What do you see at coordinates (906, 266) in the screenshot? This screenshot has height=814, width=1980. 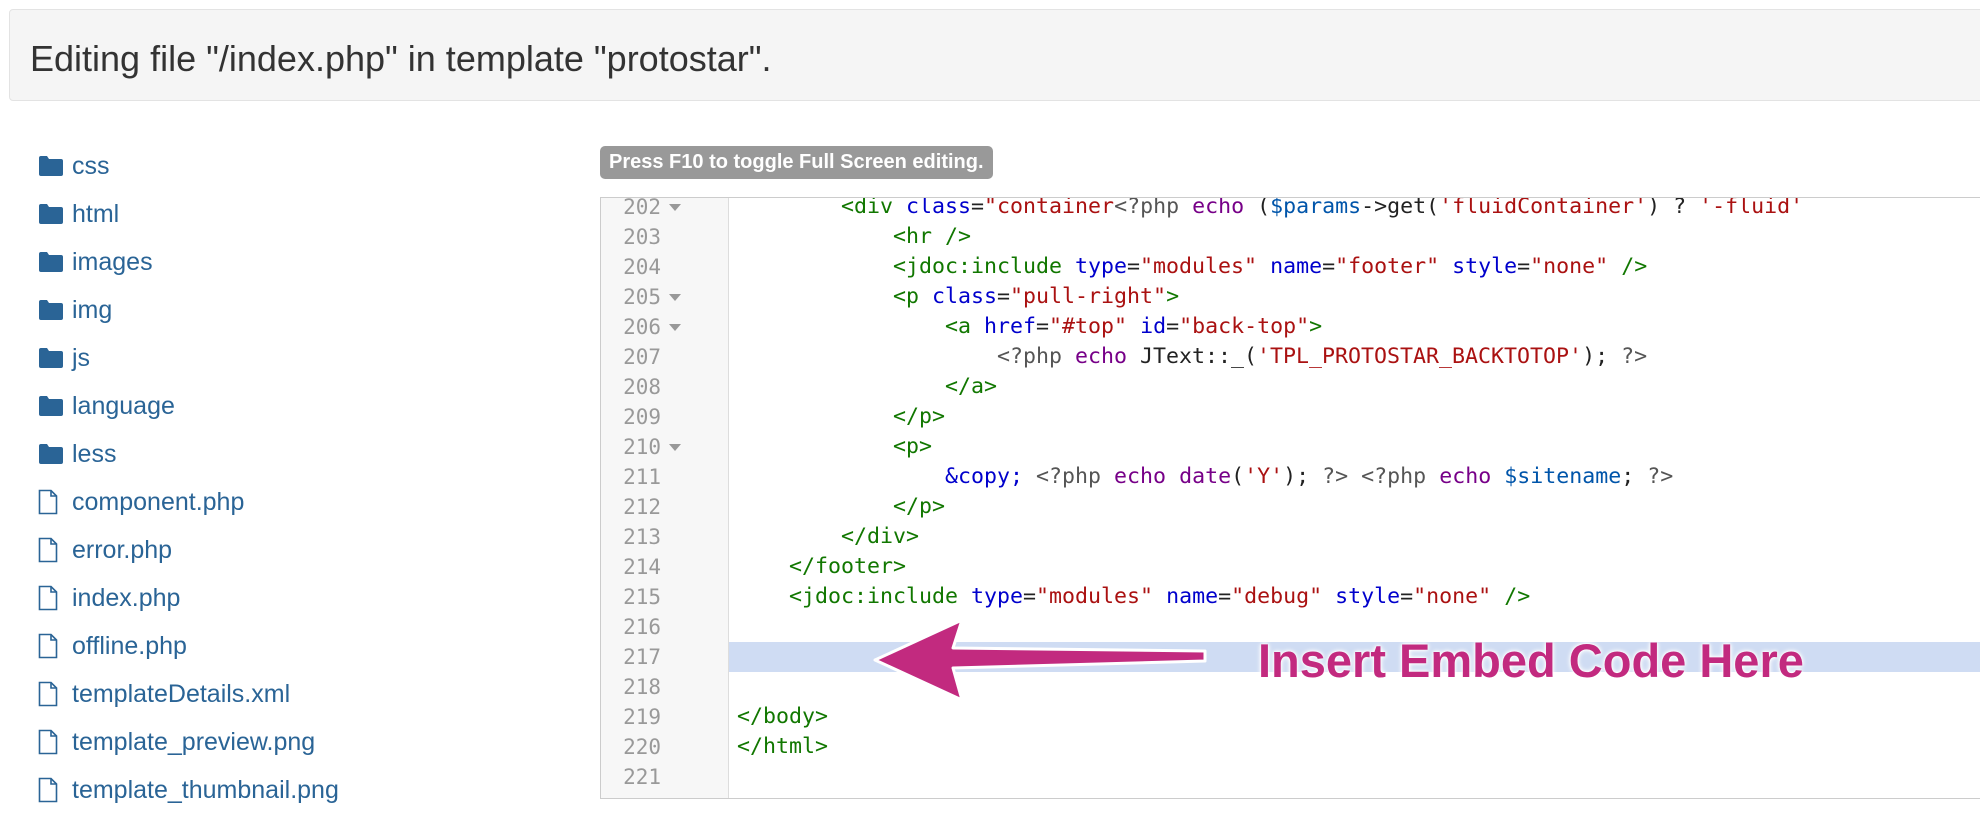 I see `code-token: <jdoc:include` at bounding box center [906, 266].